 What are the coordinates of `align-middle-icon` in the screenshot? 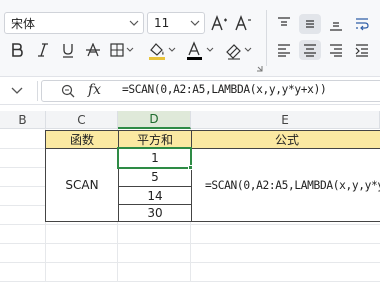 It's located at (310, 24).